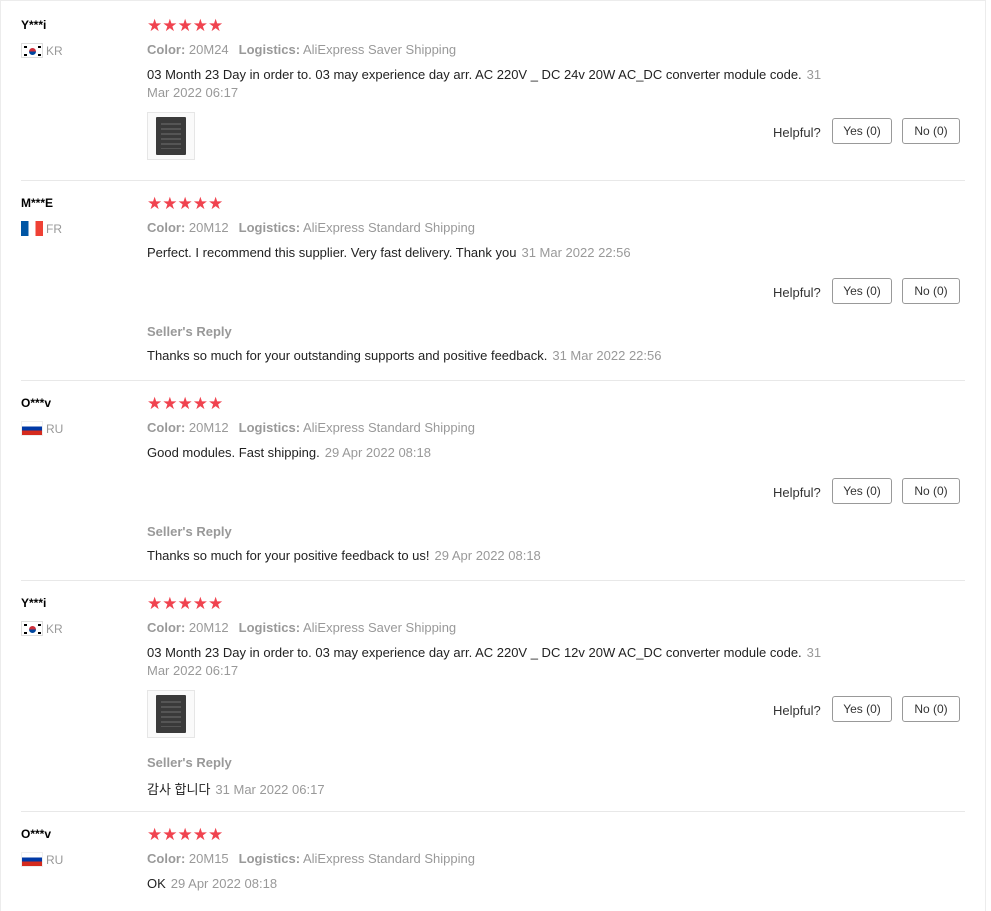  I want to click on reply-date: 31 Mar 2022 06:17, so click(270, 789).